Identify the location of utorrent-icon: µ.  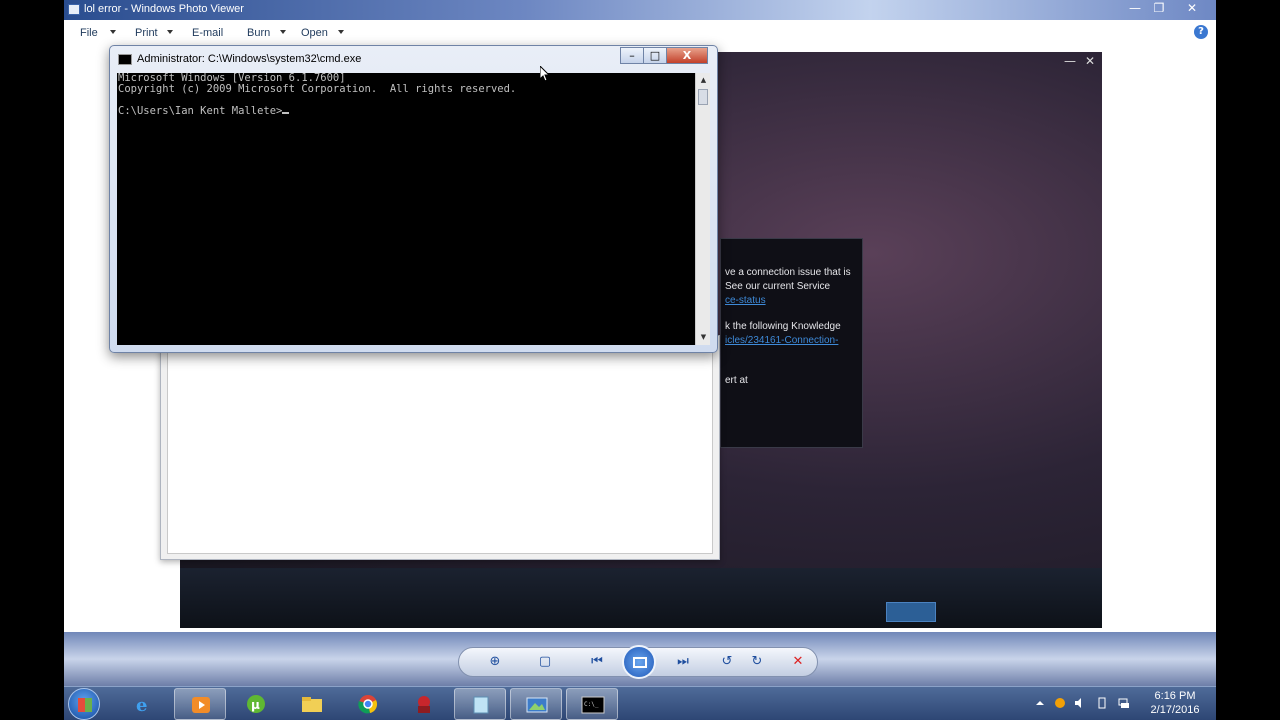
(256, 704).